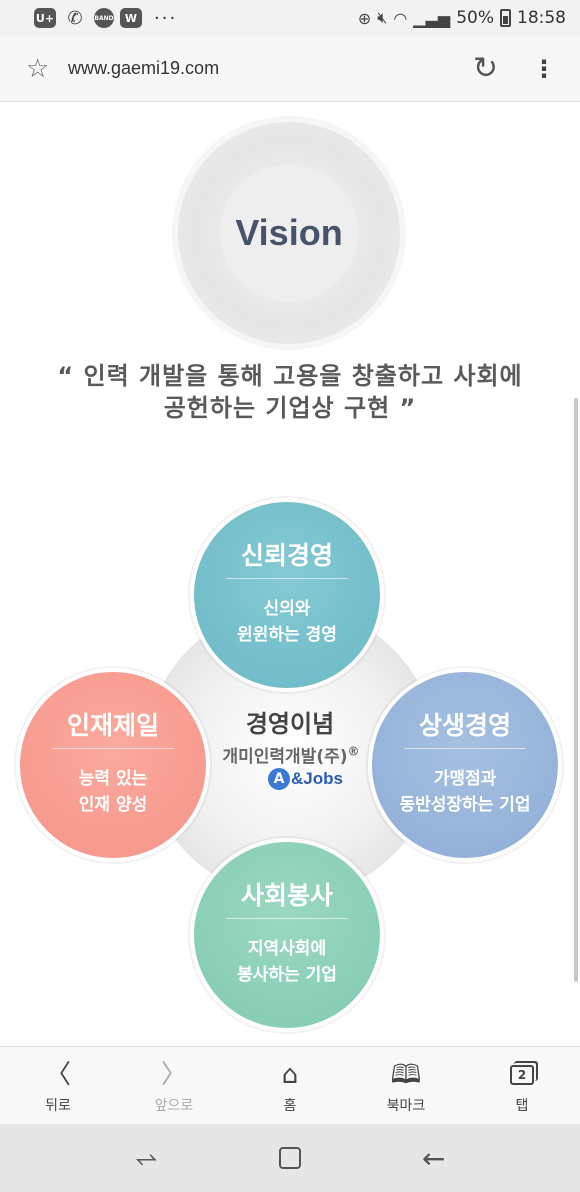  What do you see at coordinates (131, 18) in the screenshot?
I see `w-app-icon: W` at bounding box center [131, 18].